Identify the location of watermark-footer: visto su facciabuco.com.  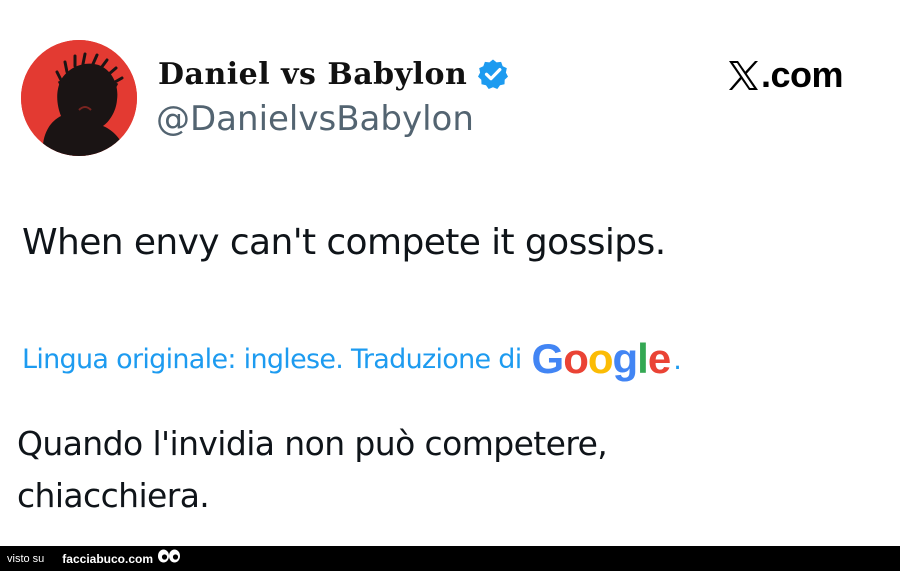
(450, 558).